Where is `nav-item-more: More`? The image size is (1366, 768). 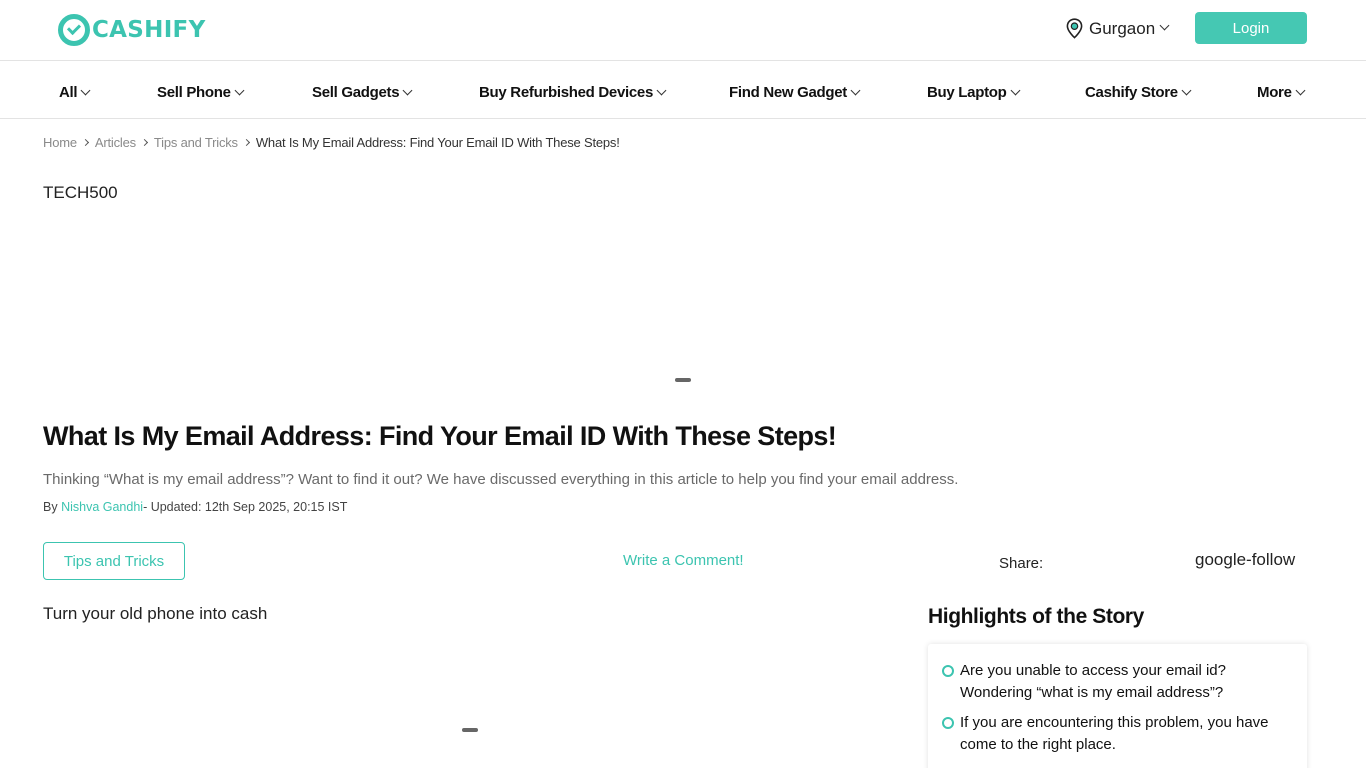 nav-item-more: More is located at coordinates (1281, 92).